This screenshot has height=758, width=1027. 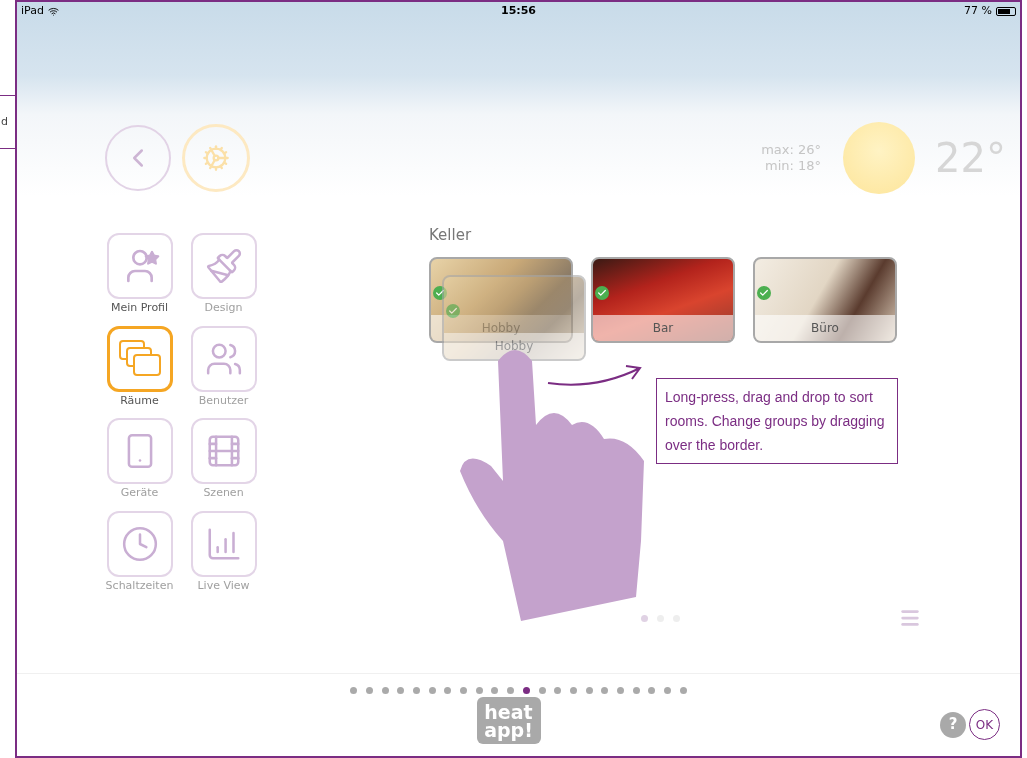 I want to click on tile-label: Szenen, so click(x=223, y=493).